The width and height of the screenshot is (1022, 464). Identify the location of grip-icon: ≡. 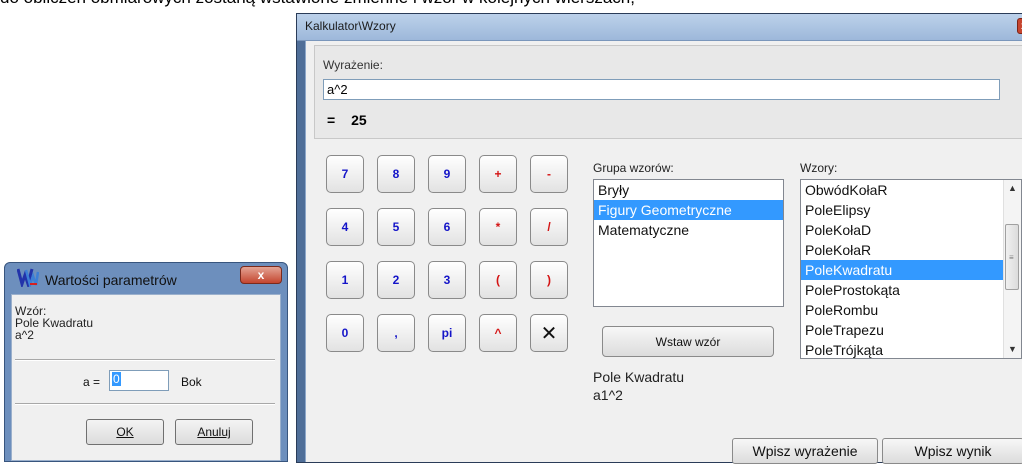
(1011, 257).